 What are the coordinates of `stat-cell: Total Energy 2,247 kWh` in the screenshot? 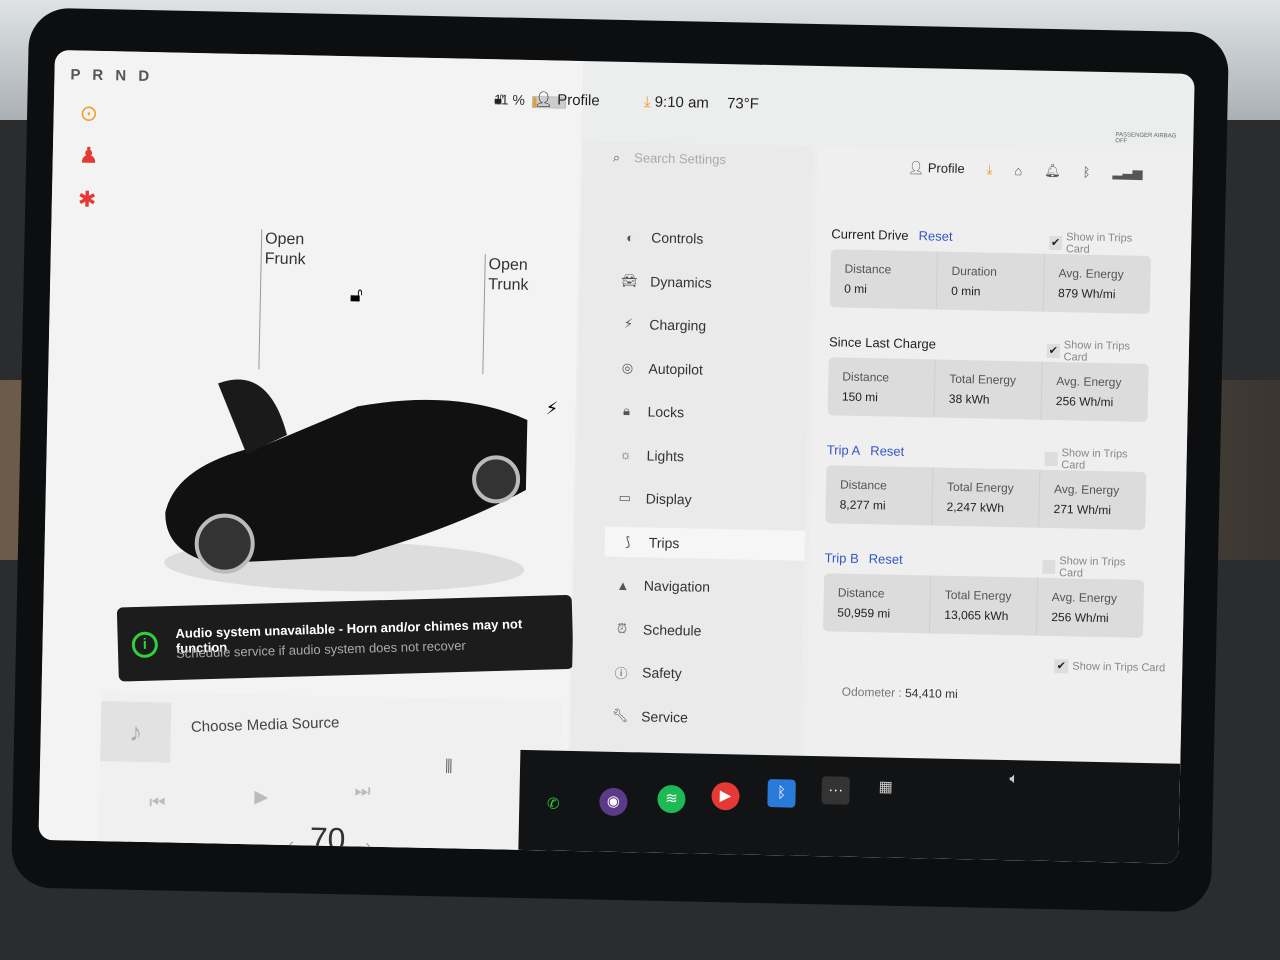 It's located at (986, 497).